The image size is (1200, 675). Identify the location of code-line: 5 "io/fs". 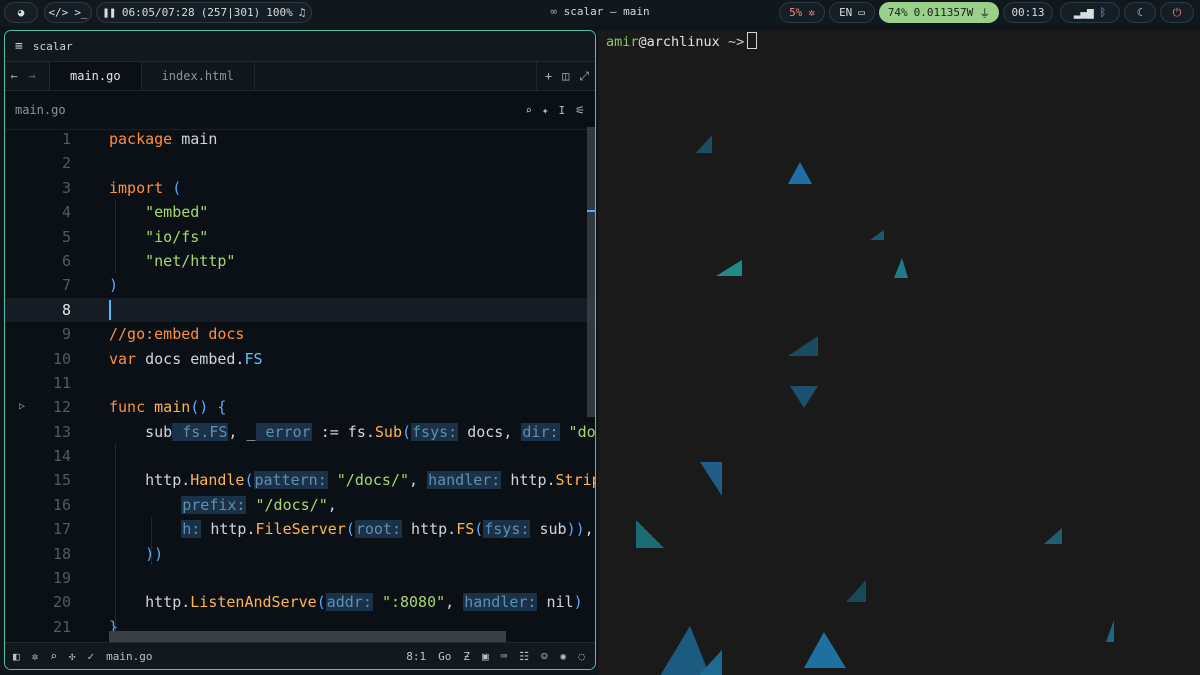
(135, 236).